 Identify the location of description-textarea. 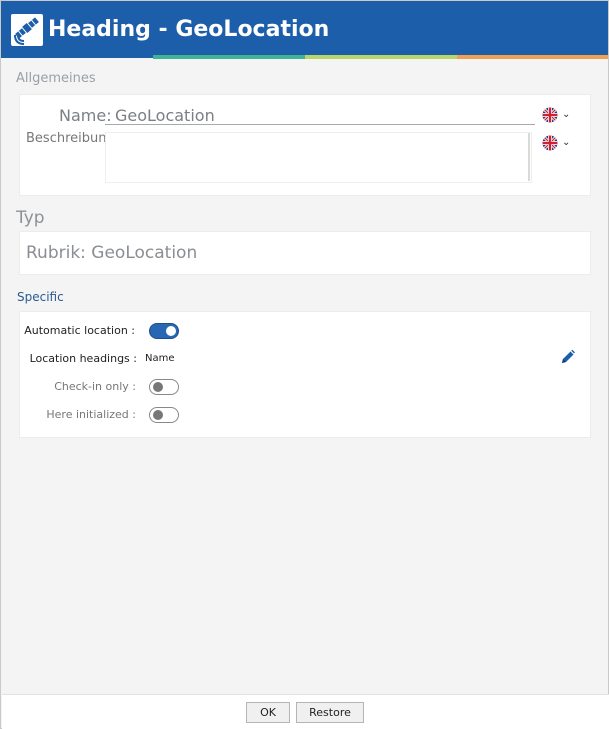
(318, 157).